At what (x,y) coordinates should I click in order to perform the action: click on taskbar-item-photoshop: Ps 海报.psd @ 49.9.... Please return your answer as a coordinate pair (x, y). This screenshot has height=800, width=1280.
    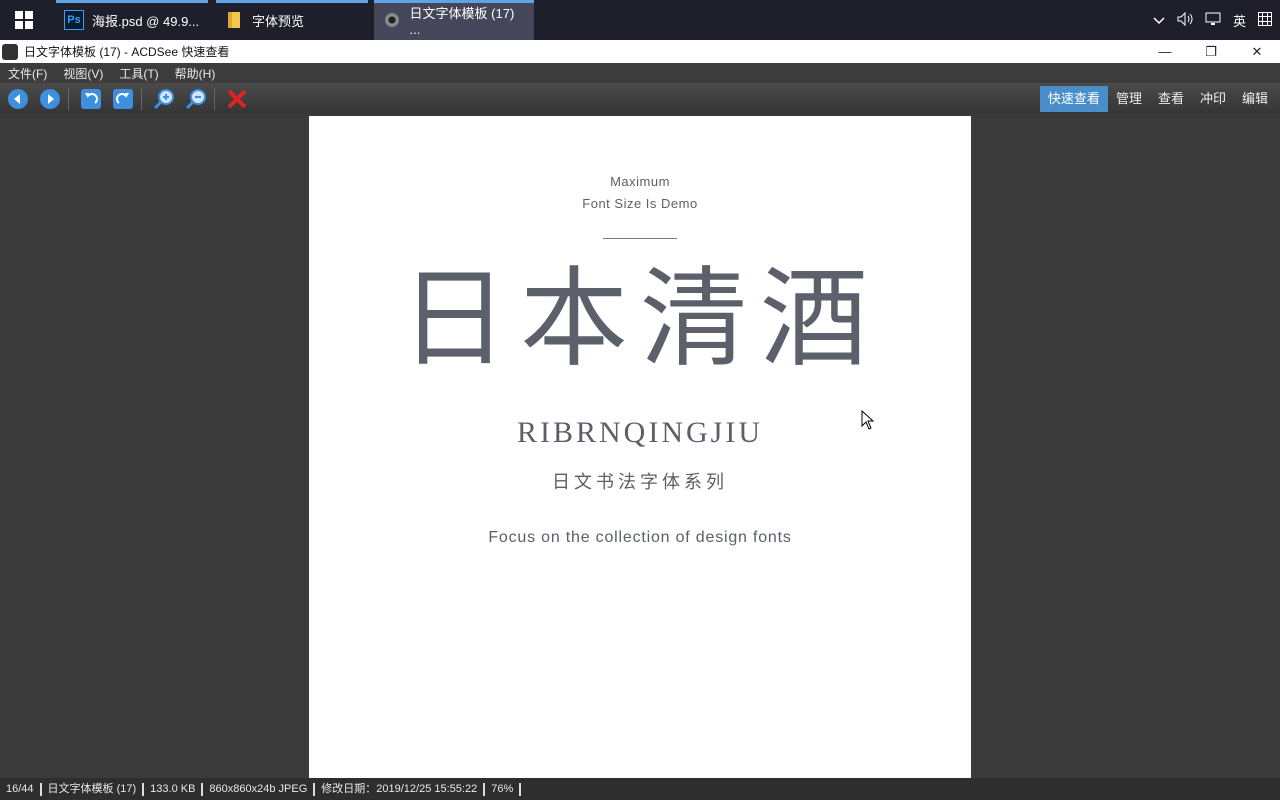
    Looking at the image, I should click on (132, 20).